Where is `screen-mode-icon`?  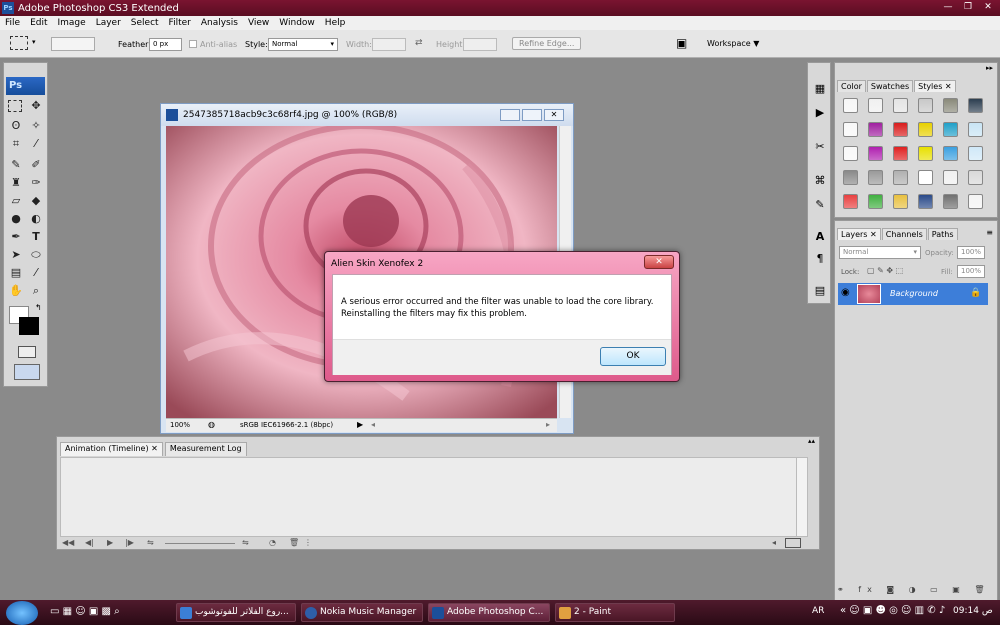 screen-mode-icon is located at coordinates (27, 372).